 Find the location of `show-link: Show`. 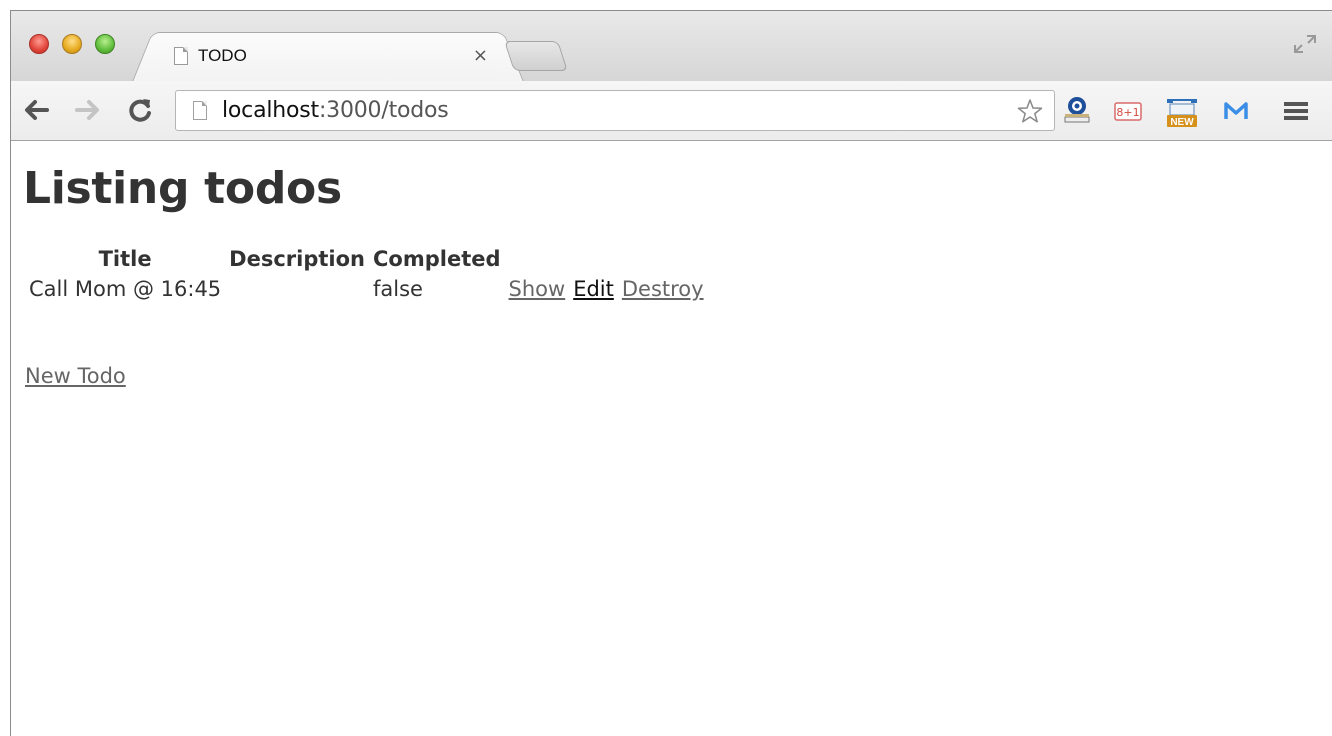

show-link: Show is located at coordinates (537, 289).